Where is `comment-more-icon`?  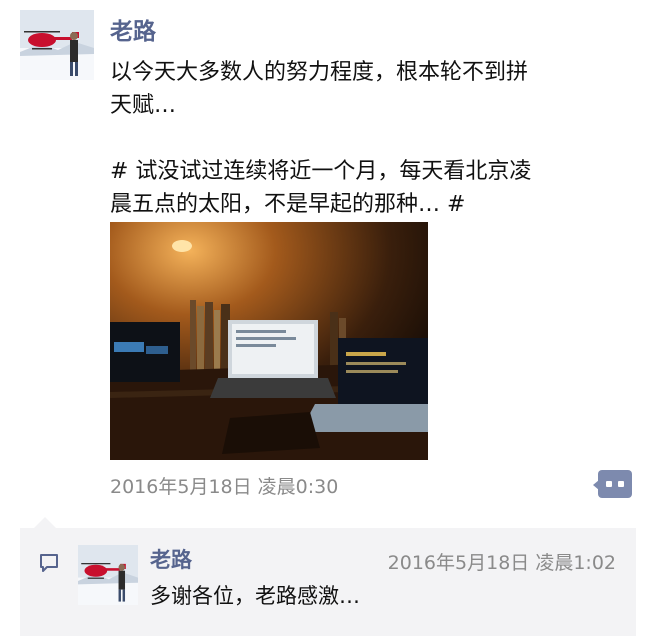 comment-more-icon is located at coordinates (615, 484).